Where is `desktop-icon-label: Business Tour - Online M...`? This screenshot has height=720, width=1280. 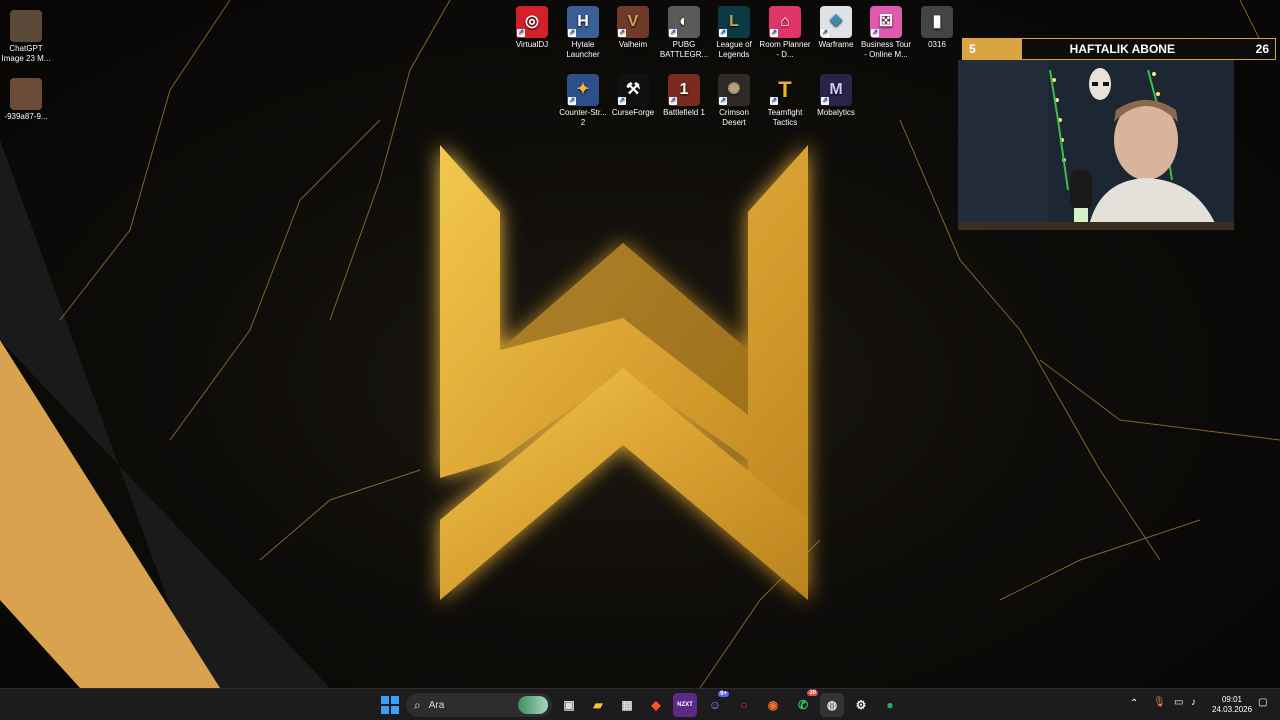
desktop-icon-label: Business Tour - Online M... is located at coordinates (886, 49).